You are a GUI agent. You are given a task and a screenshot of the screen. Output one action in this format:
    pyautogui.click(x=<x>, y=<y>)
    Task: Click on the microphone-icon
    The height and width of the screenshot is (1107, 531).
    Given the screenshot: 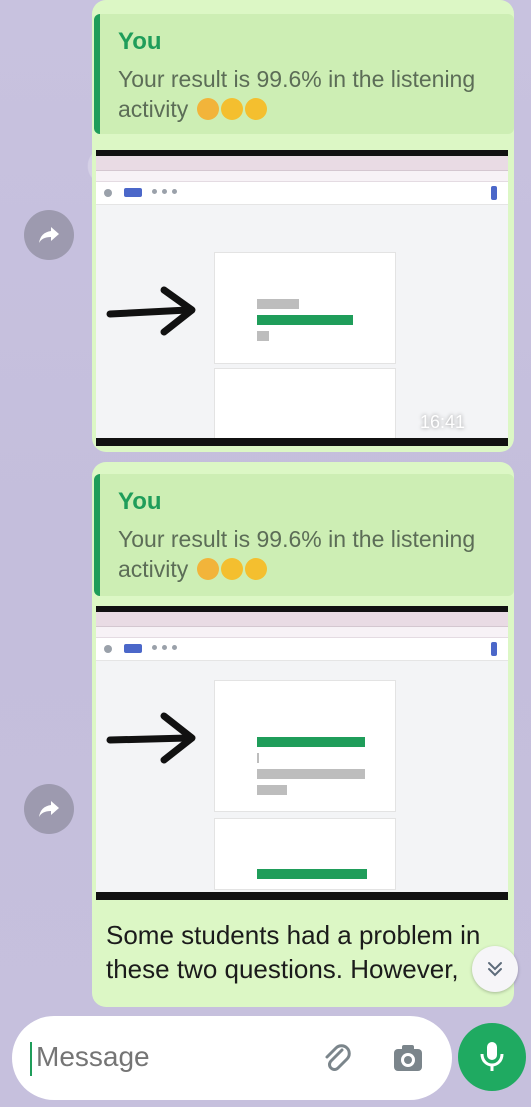 What is the action you would take?
    pyautogui.click(x=492, y=1056)
    